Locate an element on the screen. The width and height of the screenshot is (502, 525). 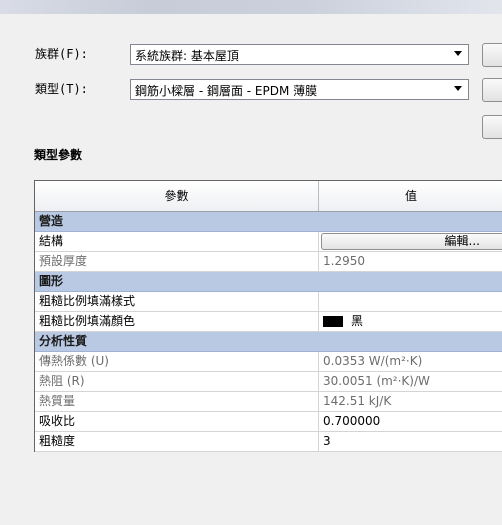
parameter-value: 1.2950 is located at coordinates (344, 261).